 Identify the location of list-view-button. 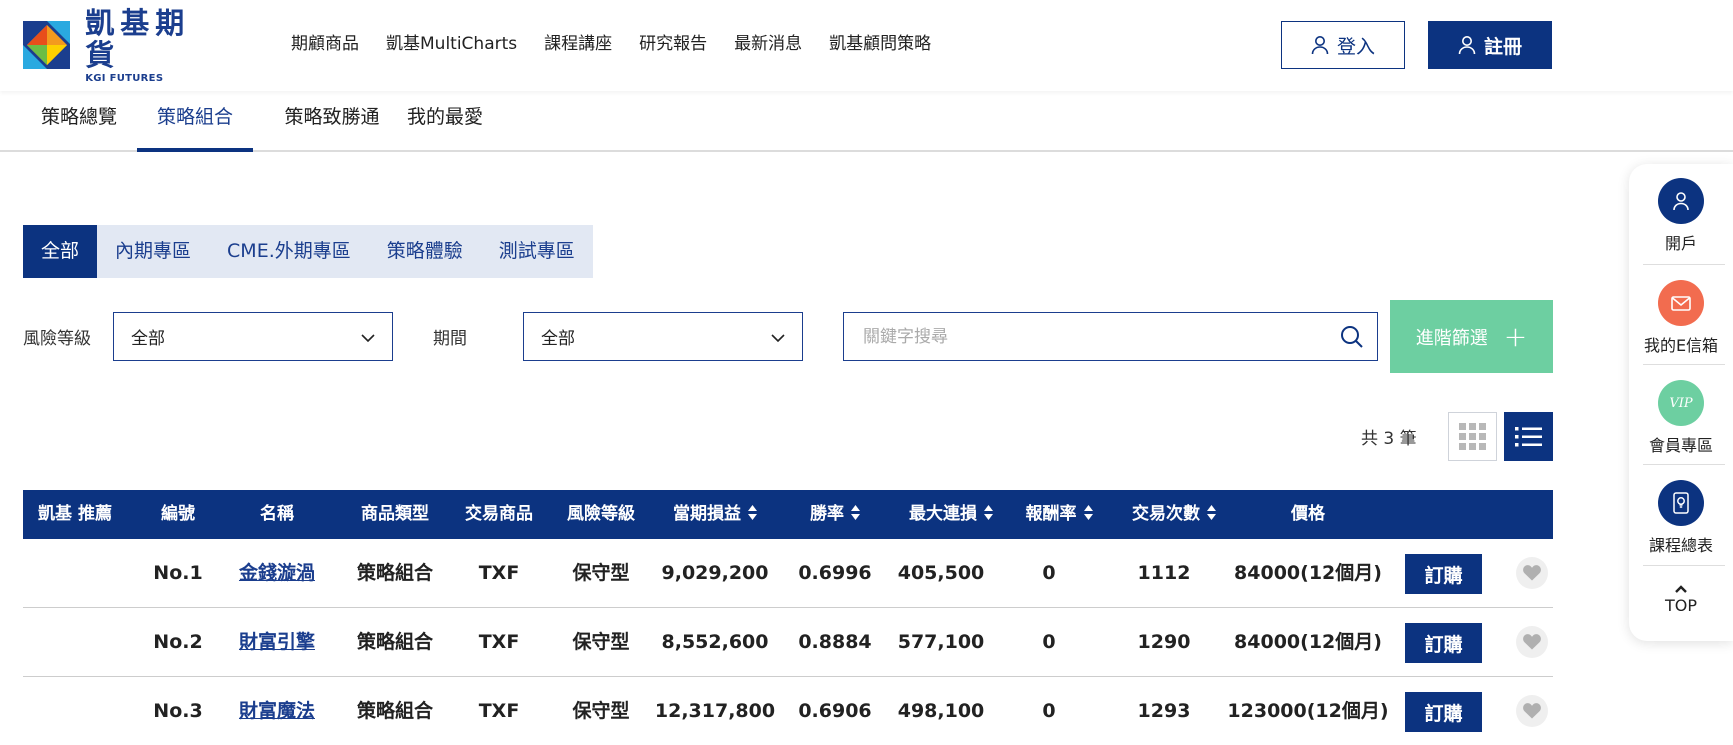
(1528, 436).